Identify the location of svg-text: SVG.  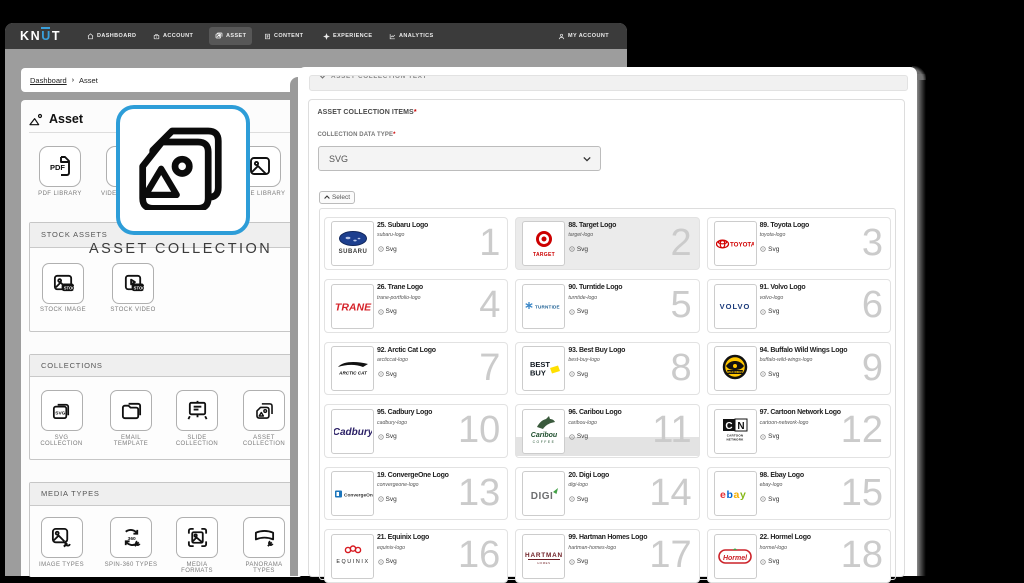
(60, 413).